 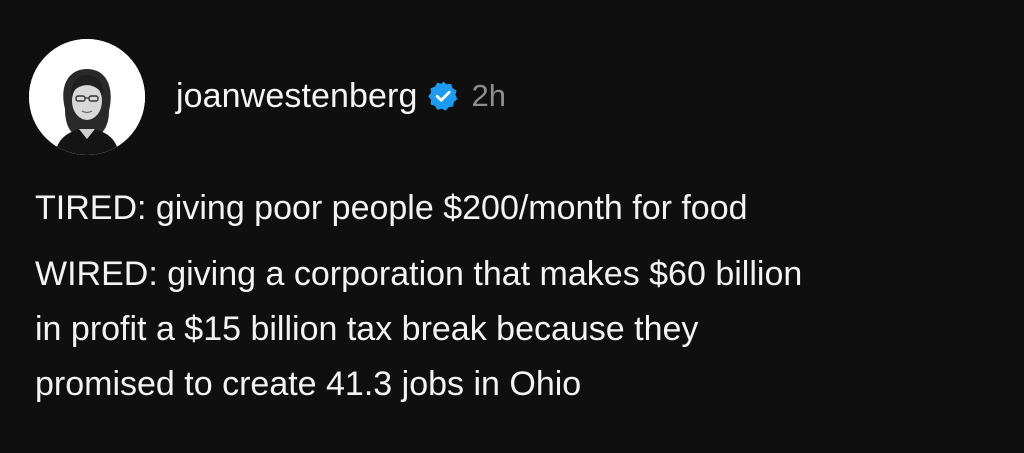 I want to click on post-header: joanwestenberg 2h, so click(x=341, y=96).